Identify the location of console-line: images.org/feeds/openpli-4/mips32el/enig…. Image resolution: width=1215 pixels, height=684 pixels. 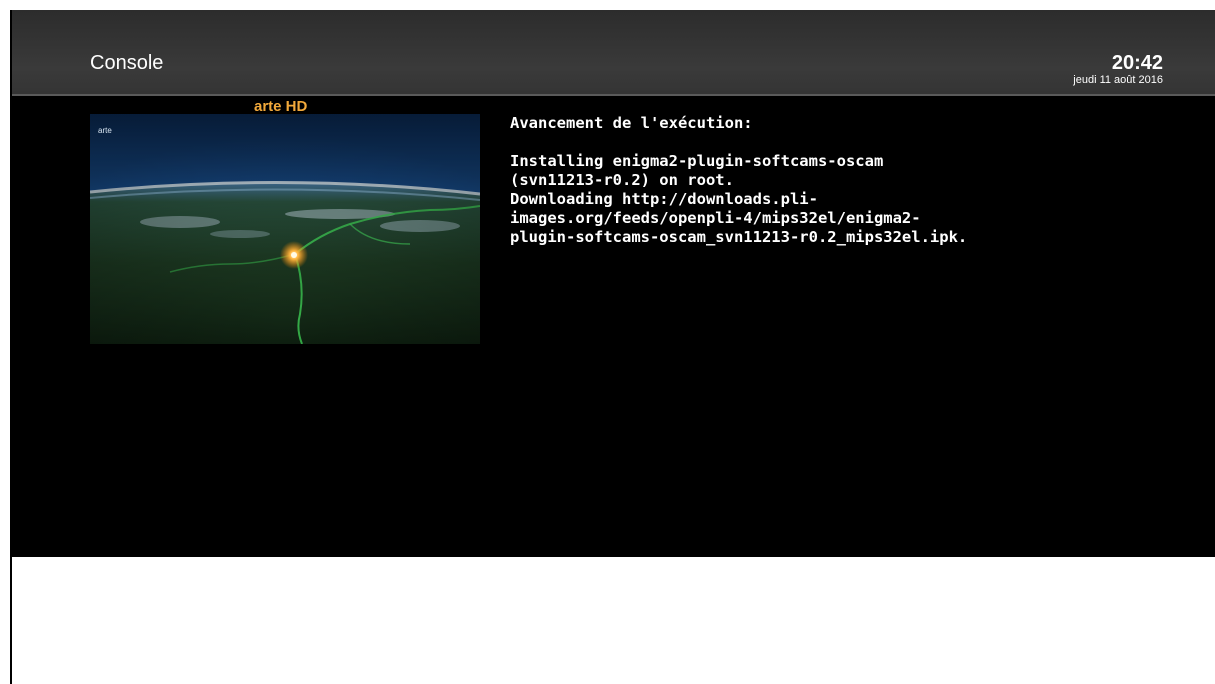
(715, 218).